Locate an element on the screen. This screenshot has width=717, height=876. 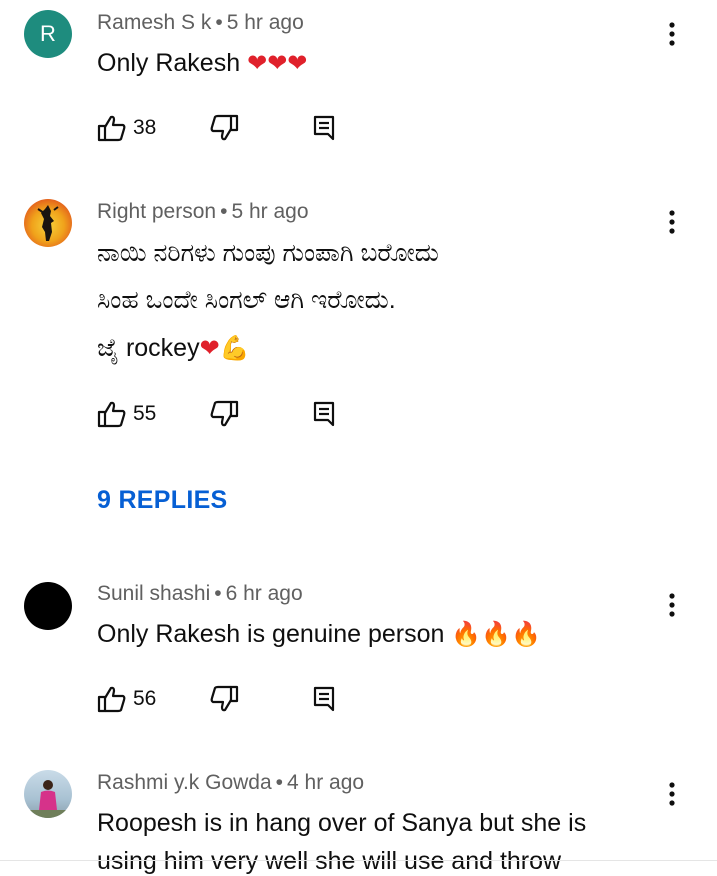
comment-meta: Ramesh S k • 5 hr ago is located at coordinates (200, 22).